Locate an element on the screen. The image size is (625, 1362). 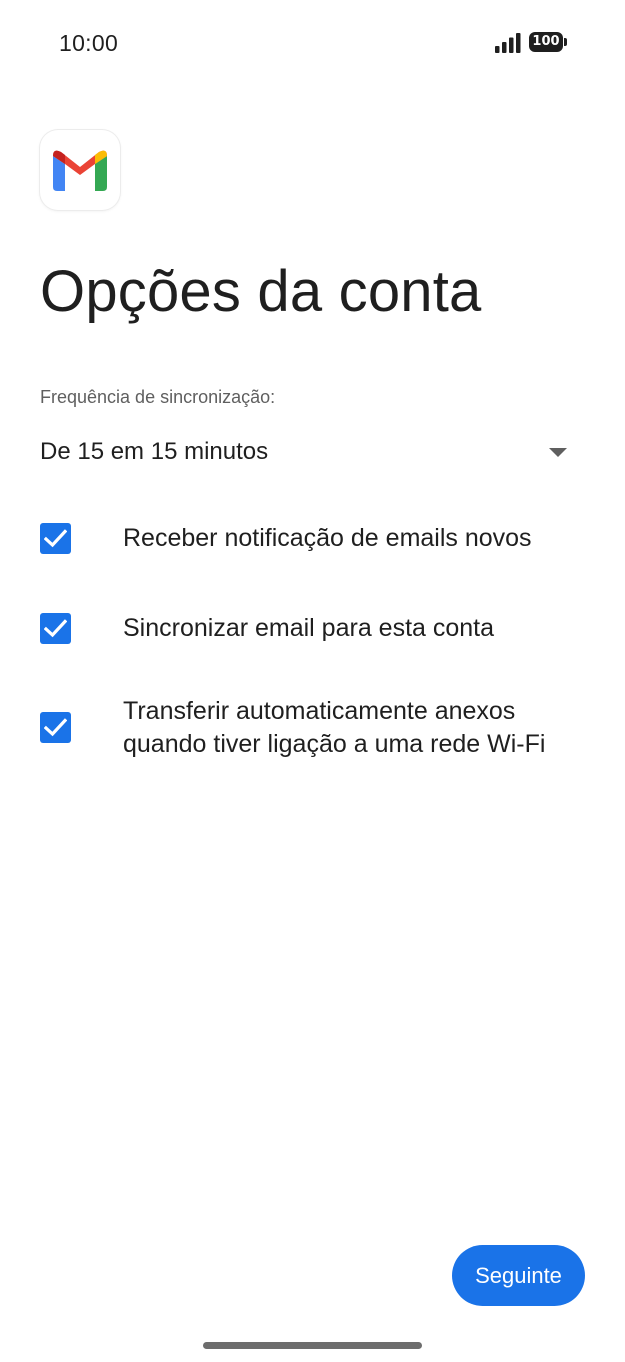
sync-email-label: Sincronizar email para esta conta is located at coordinates (309, 628).